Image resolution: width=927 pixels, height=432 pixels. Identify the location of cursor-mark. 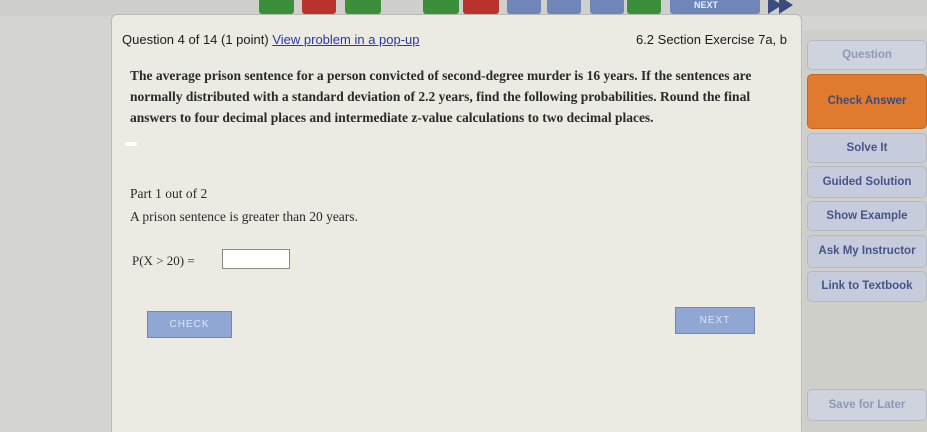
(131, 144).